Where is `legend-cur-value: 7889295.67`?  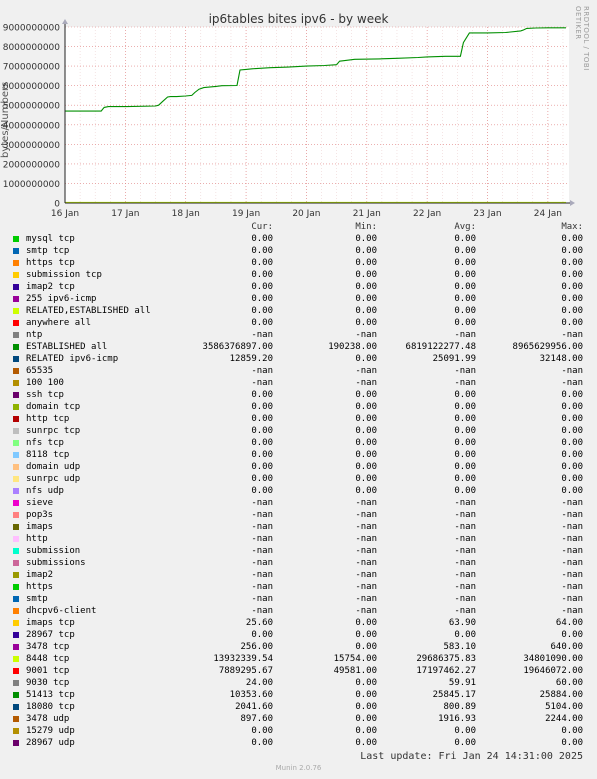
legend-cur-value: 7889295.67 is located at coordinates (245, 671).